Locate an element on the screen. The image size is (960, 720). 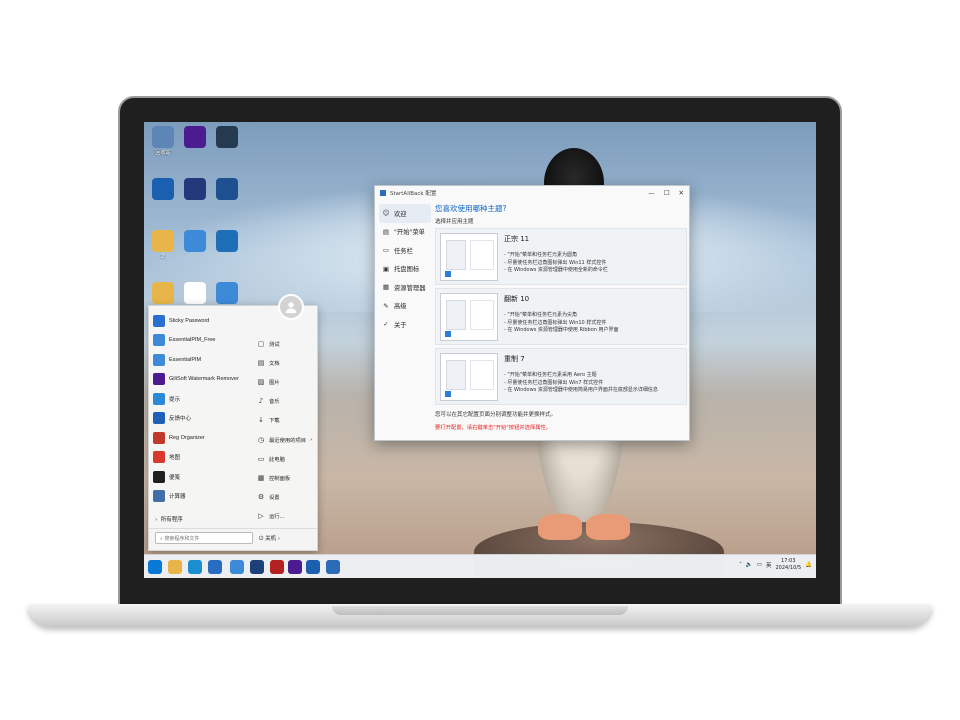
nav-item: ▣ 托盘图标 is located at coordinates (405, 269).